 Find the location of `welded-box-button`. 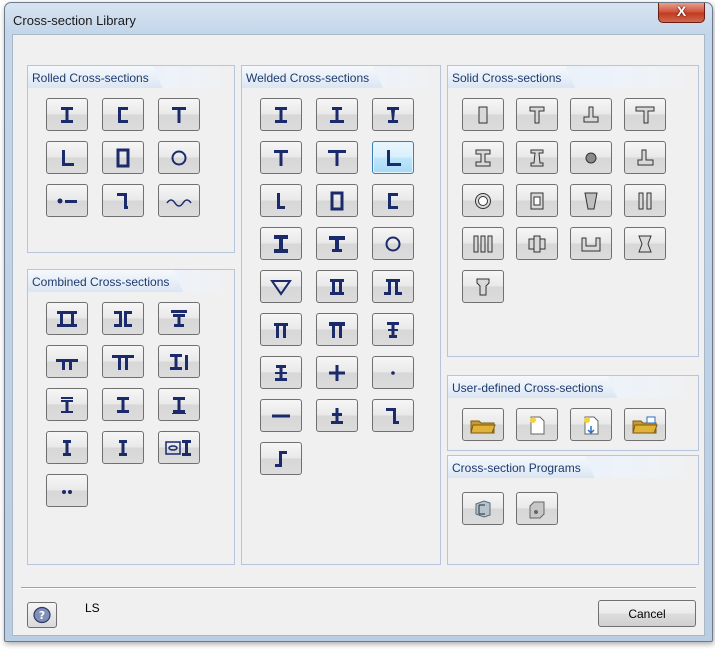

welded-box-button is located at coordinates (337, 200).